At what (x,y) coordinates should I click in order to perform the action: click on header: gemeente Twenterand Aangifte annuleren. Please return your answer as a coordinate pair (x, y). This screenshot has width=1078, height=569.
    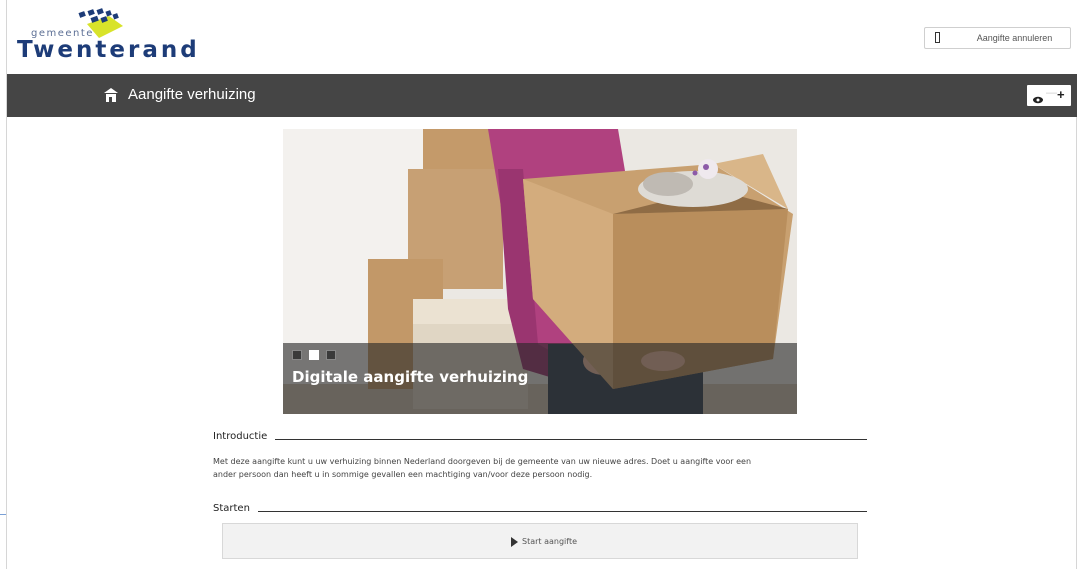
    Looking at the image, I should click on (542, 37).